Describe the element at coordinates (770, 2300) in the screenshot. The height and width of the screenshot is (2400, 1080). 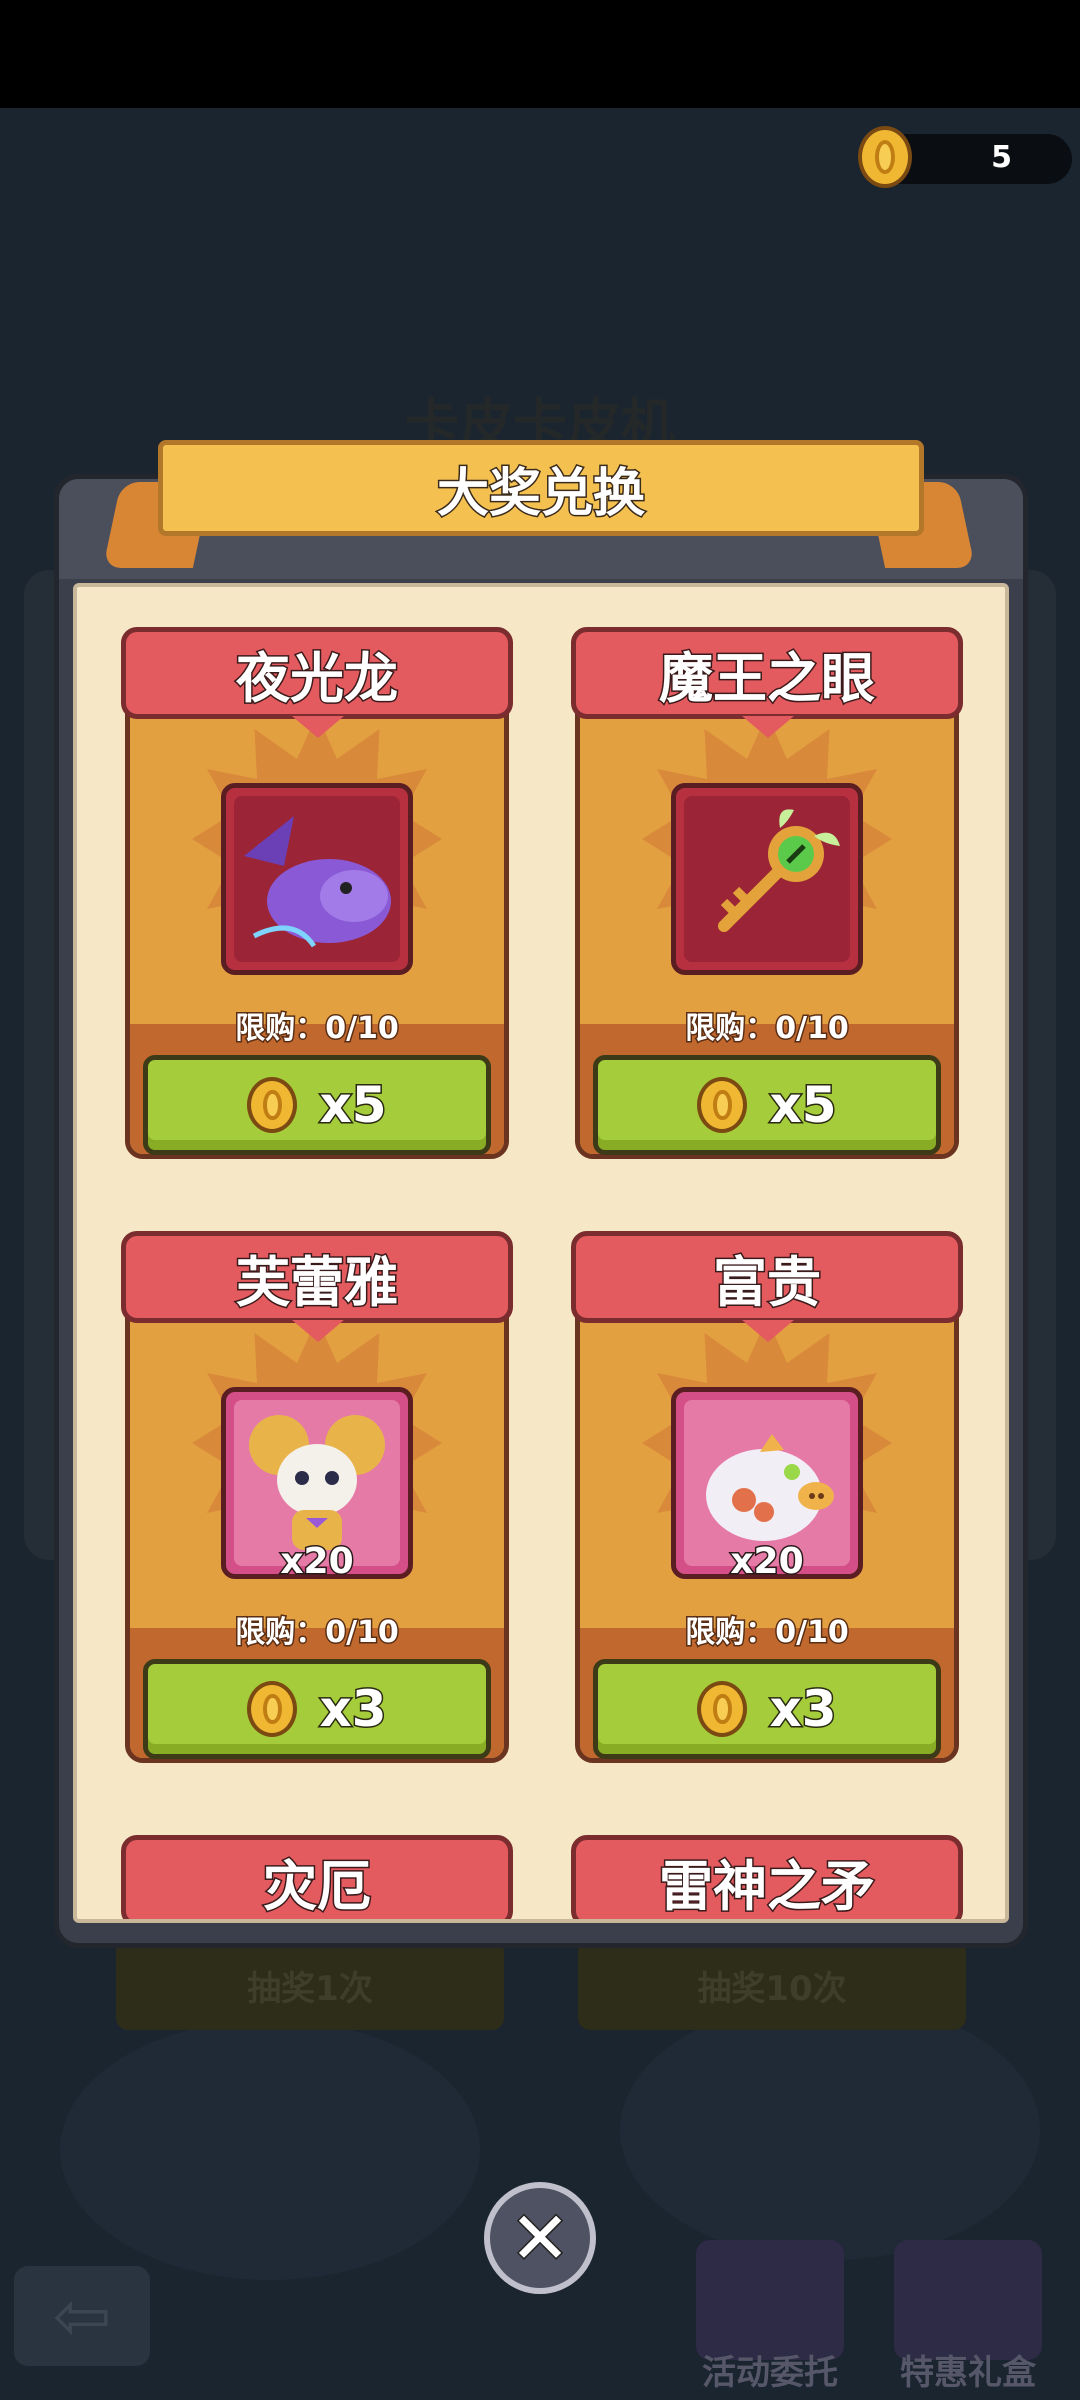
I see `clipboard-icon` at that location.